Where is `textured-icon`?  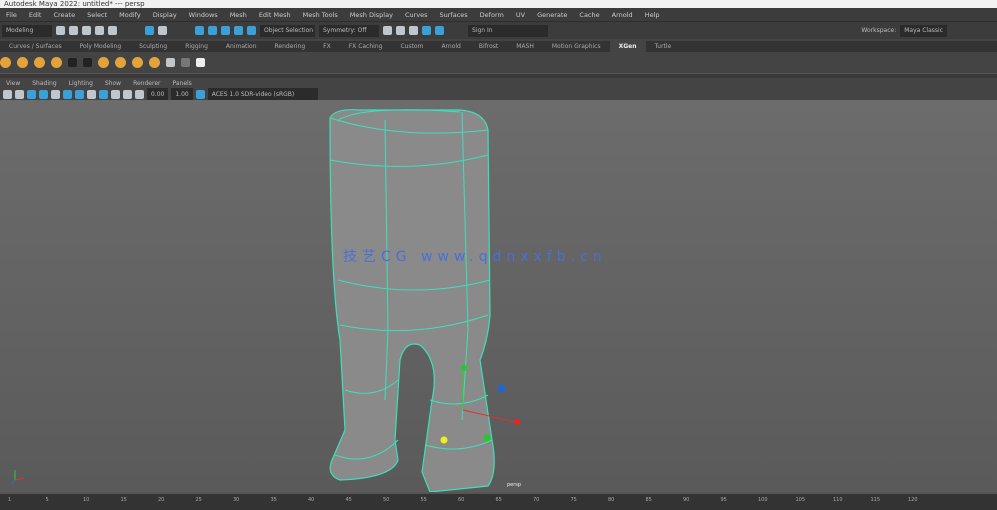
textured-icon is located at coordinates (91, 94).